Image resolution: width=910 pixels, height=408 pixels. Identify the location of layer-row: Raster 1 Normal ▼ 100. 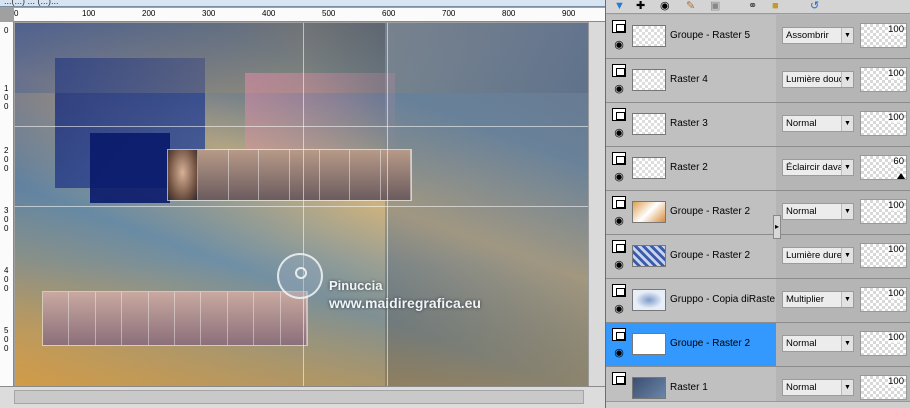
(758, 384).